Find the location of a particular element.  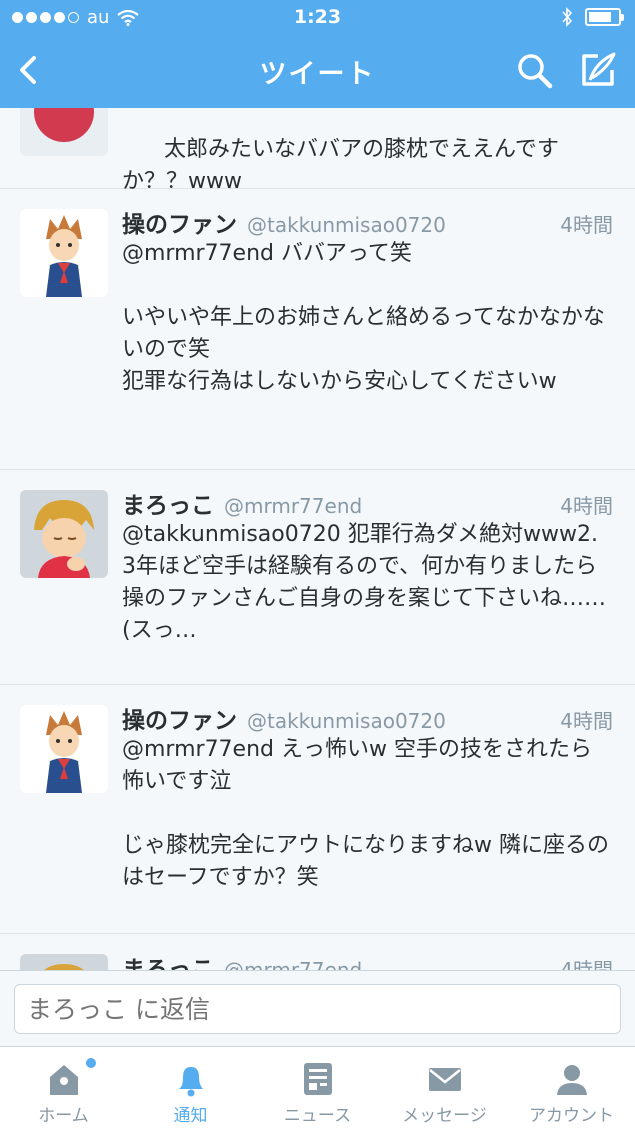

tab-bar: ホーム 通知 ニュース メッセージ アカウント is located at coordinates (317, 1087).